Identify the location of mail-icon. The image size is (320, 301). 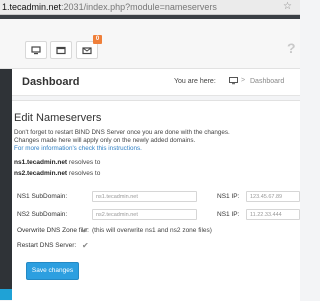
(87, 50).